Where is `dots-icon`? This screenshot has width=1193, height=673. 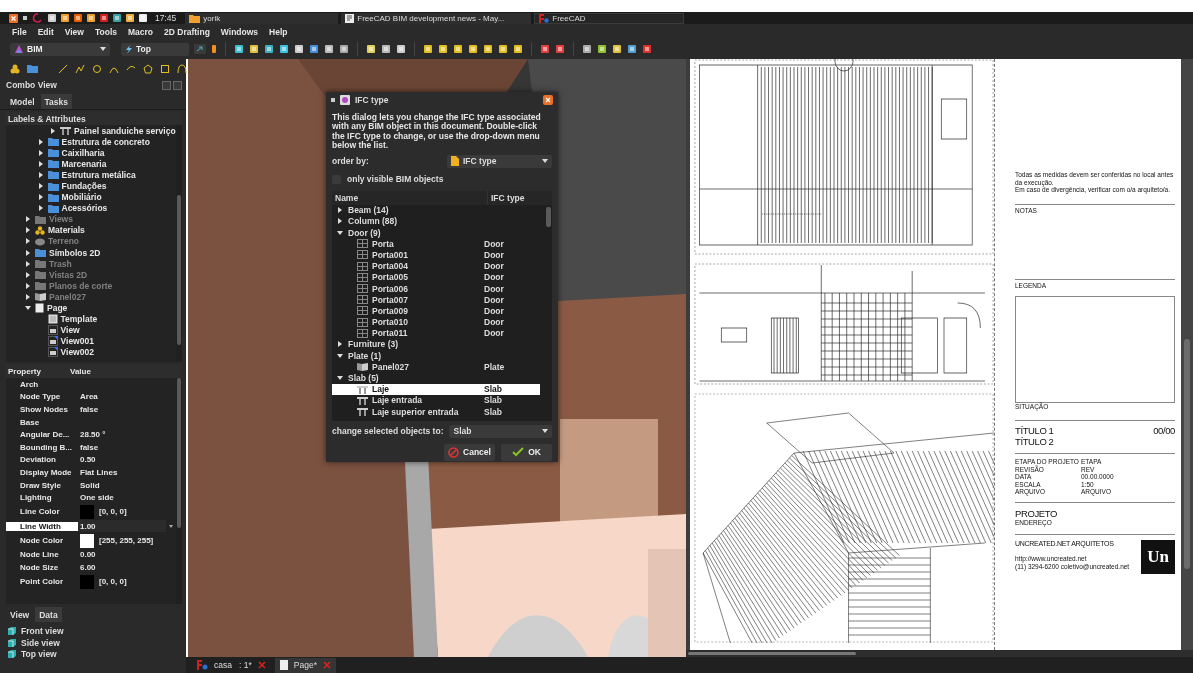 dots-icon is located at coordinates (15, 68).